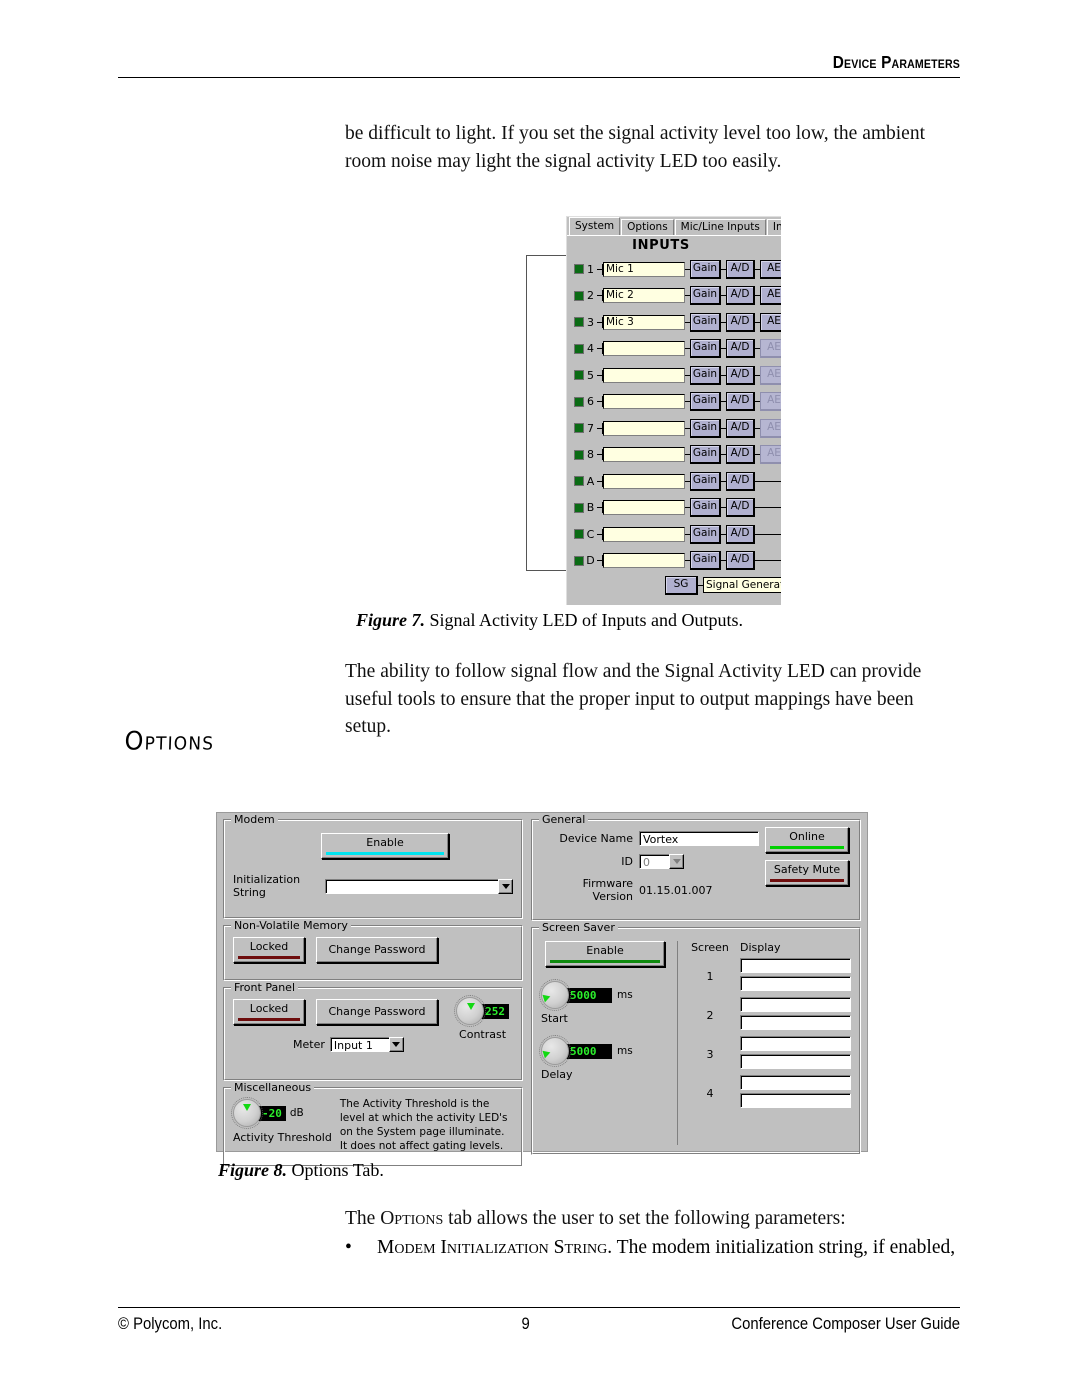 The image size is (1080, 1397). I want to click on input-row: 1 Mic 1 Gain A/D AE, so click(674, 269).